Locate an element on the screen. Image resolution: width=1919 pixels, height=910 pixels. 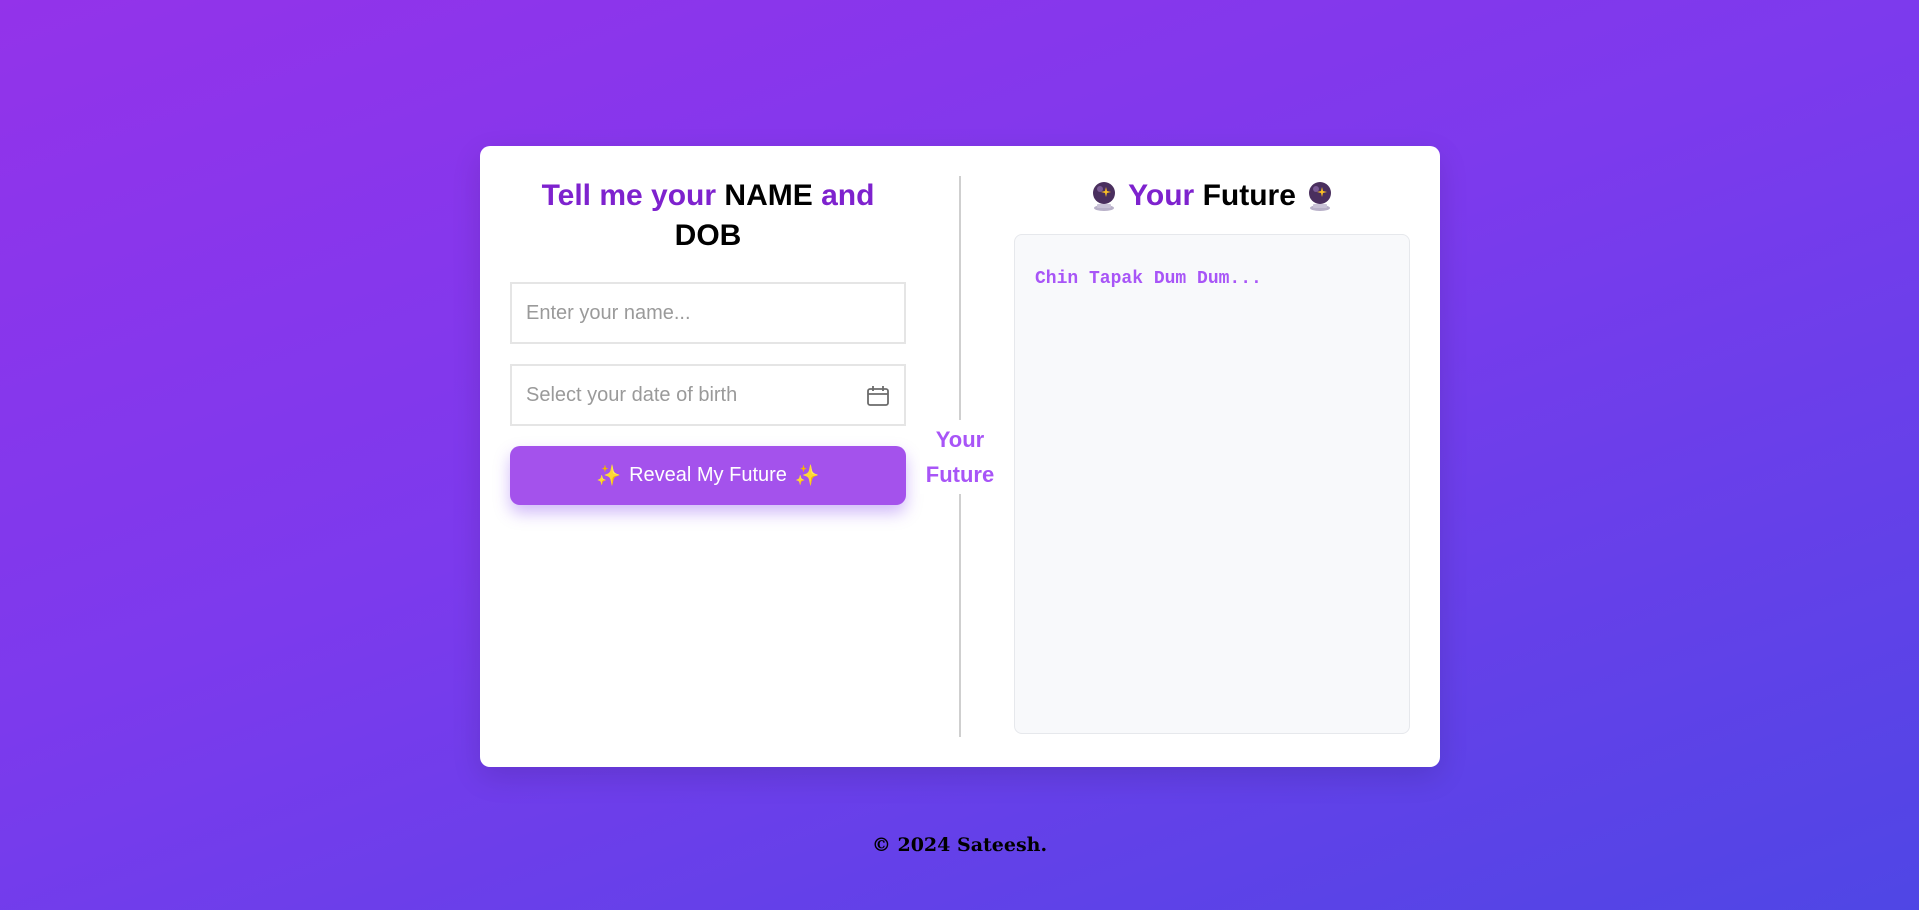
title-text-tell-me: Tell me your is located at coordinates (629, 195).